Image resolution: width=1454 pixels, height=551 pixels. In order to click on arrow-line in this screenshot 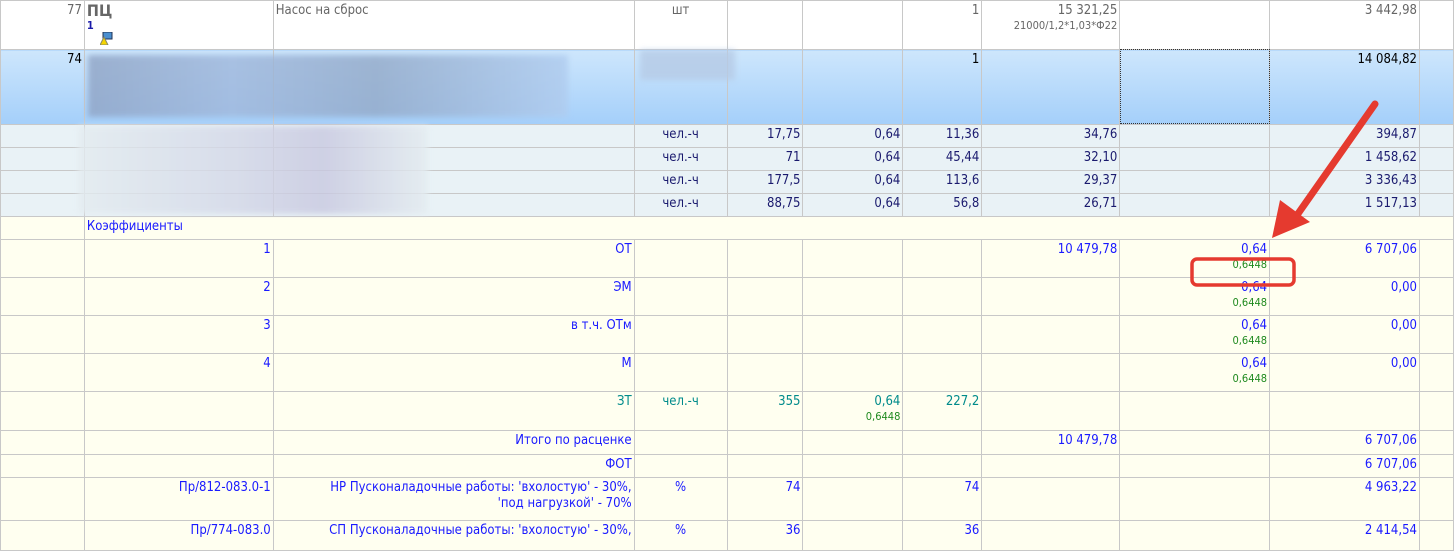, I will do `click(1335, 161)`.